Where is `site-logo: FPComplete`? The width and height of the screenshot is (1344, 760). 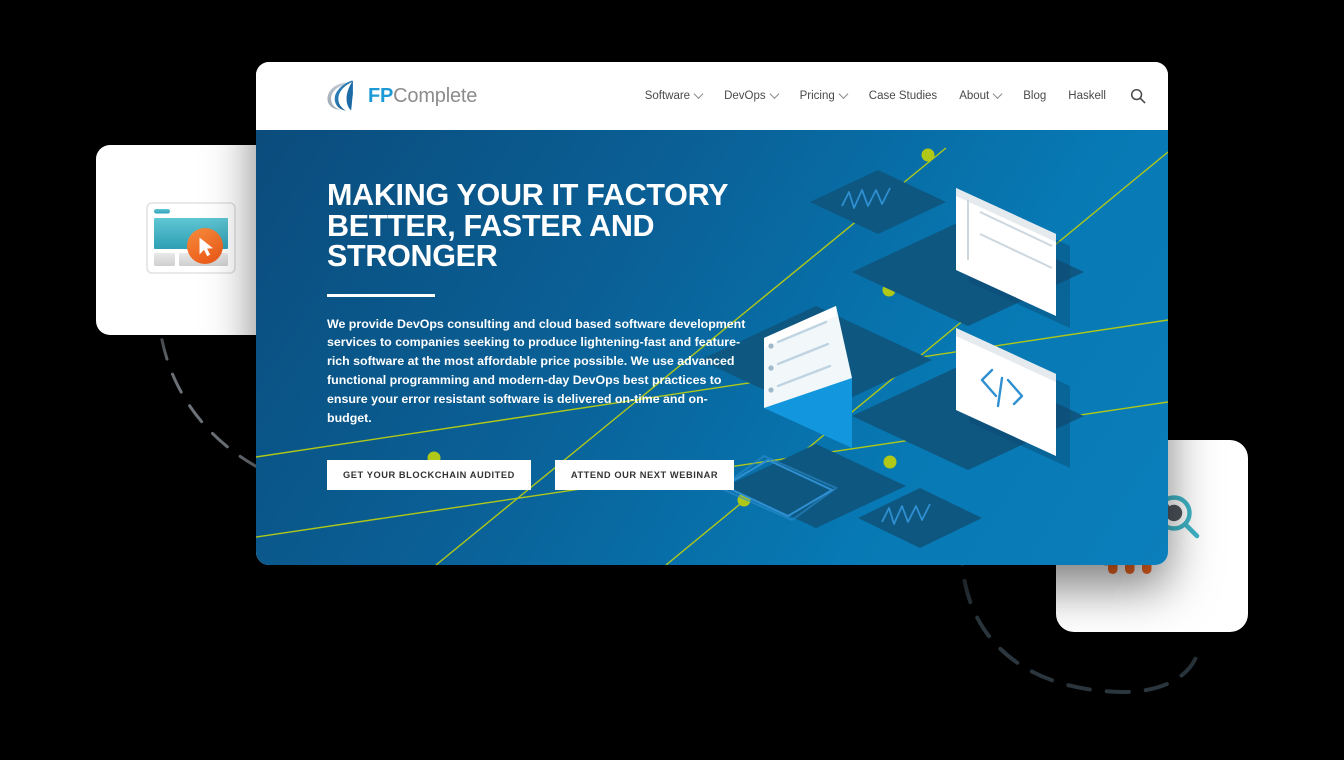 site-logo: FPComplete is located at coordinates (399, 96).